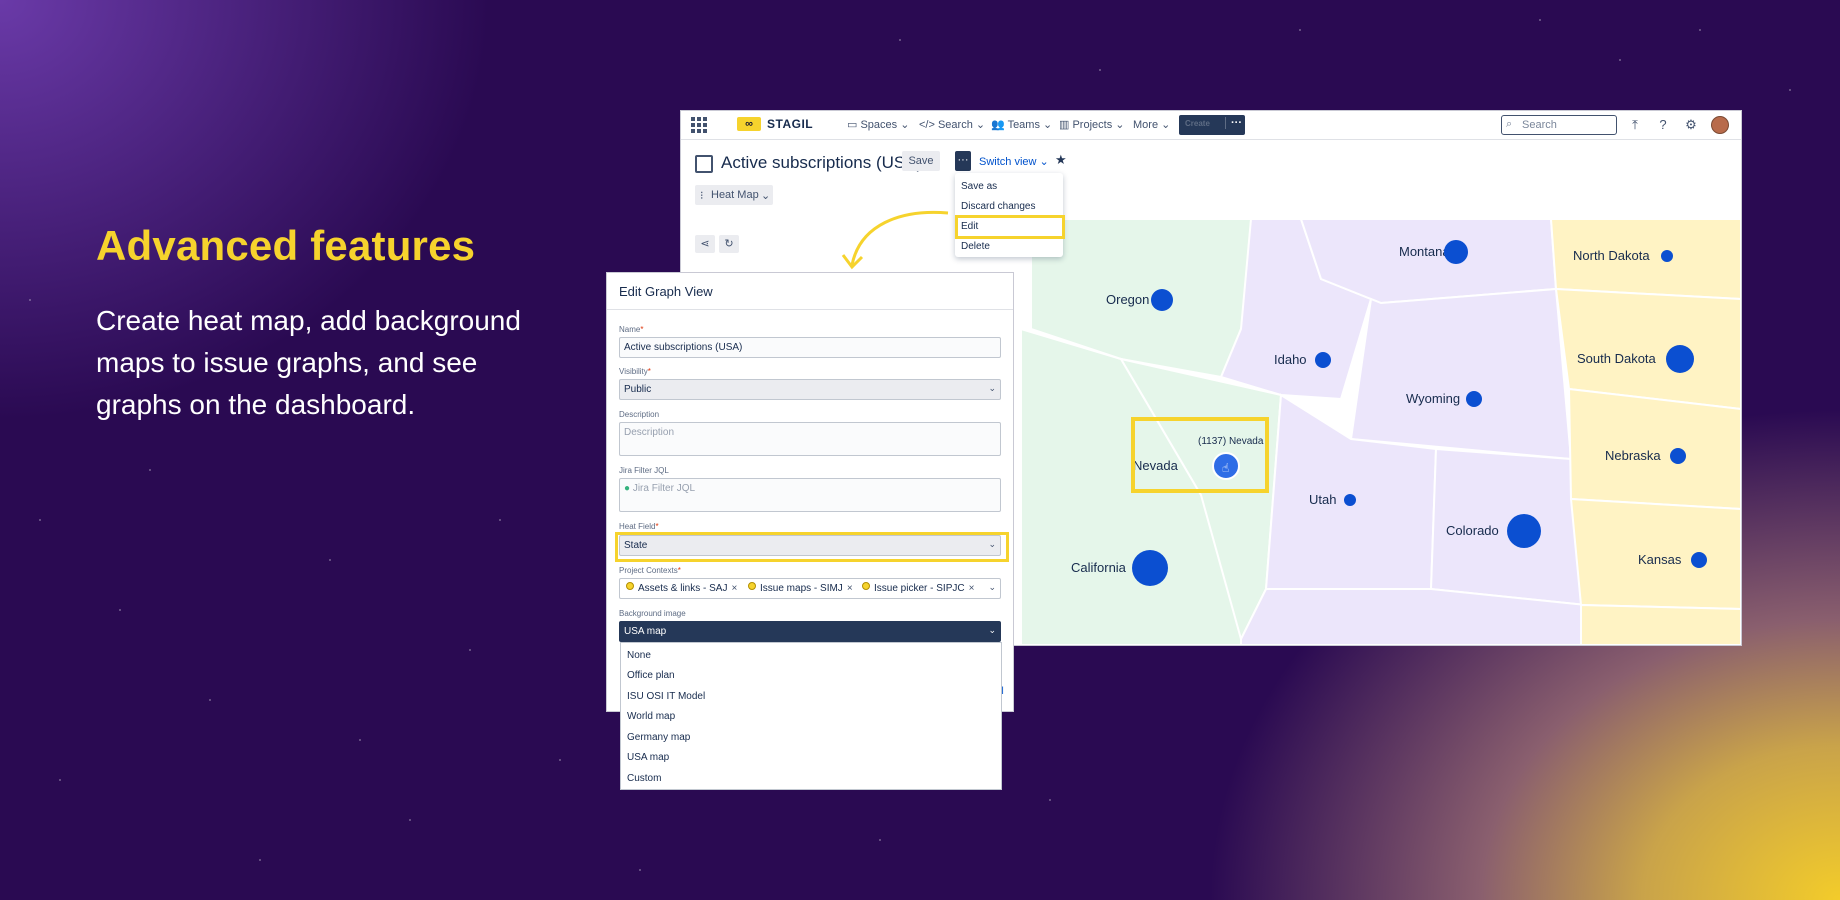 This screenshot has width=1840, height=900. What do you see at coordinates (810, 631) in the screenshot?
I see `background-image-select: USA map ⌄` at bounding box center [810, 631].